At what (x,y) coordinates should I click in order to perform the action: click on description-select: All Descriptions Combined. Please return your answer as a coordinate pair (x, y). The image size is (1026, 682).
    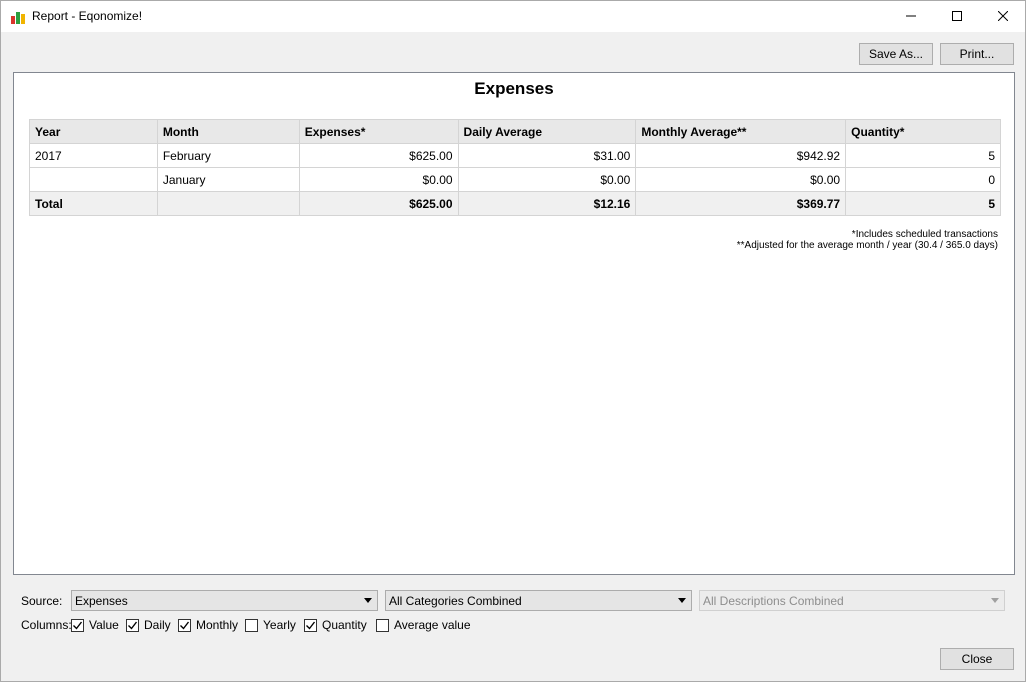
    Looking at the image, I should click on (852, 600).